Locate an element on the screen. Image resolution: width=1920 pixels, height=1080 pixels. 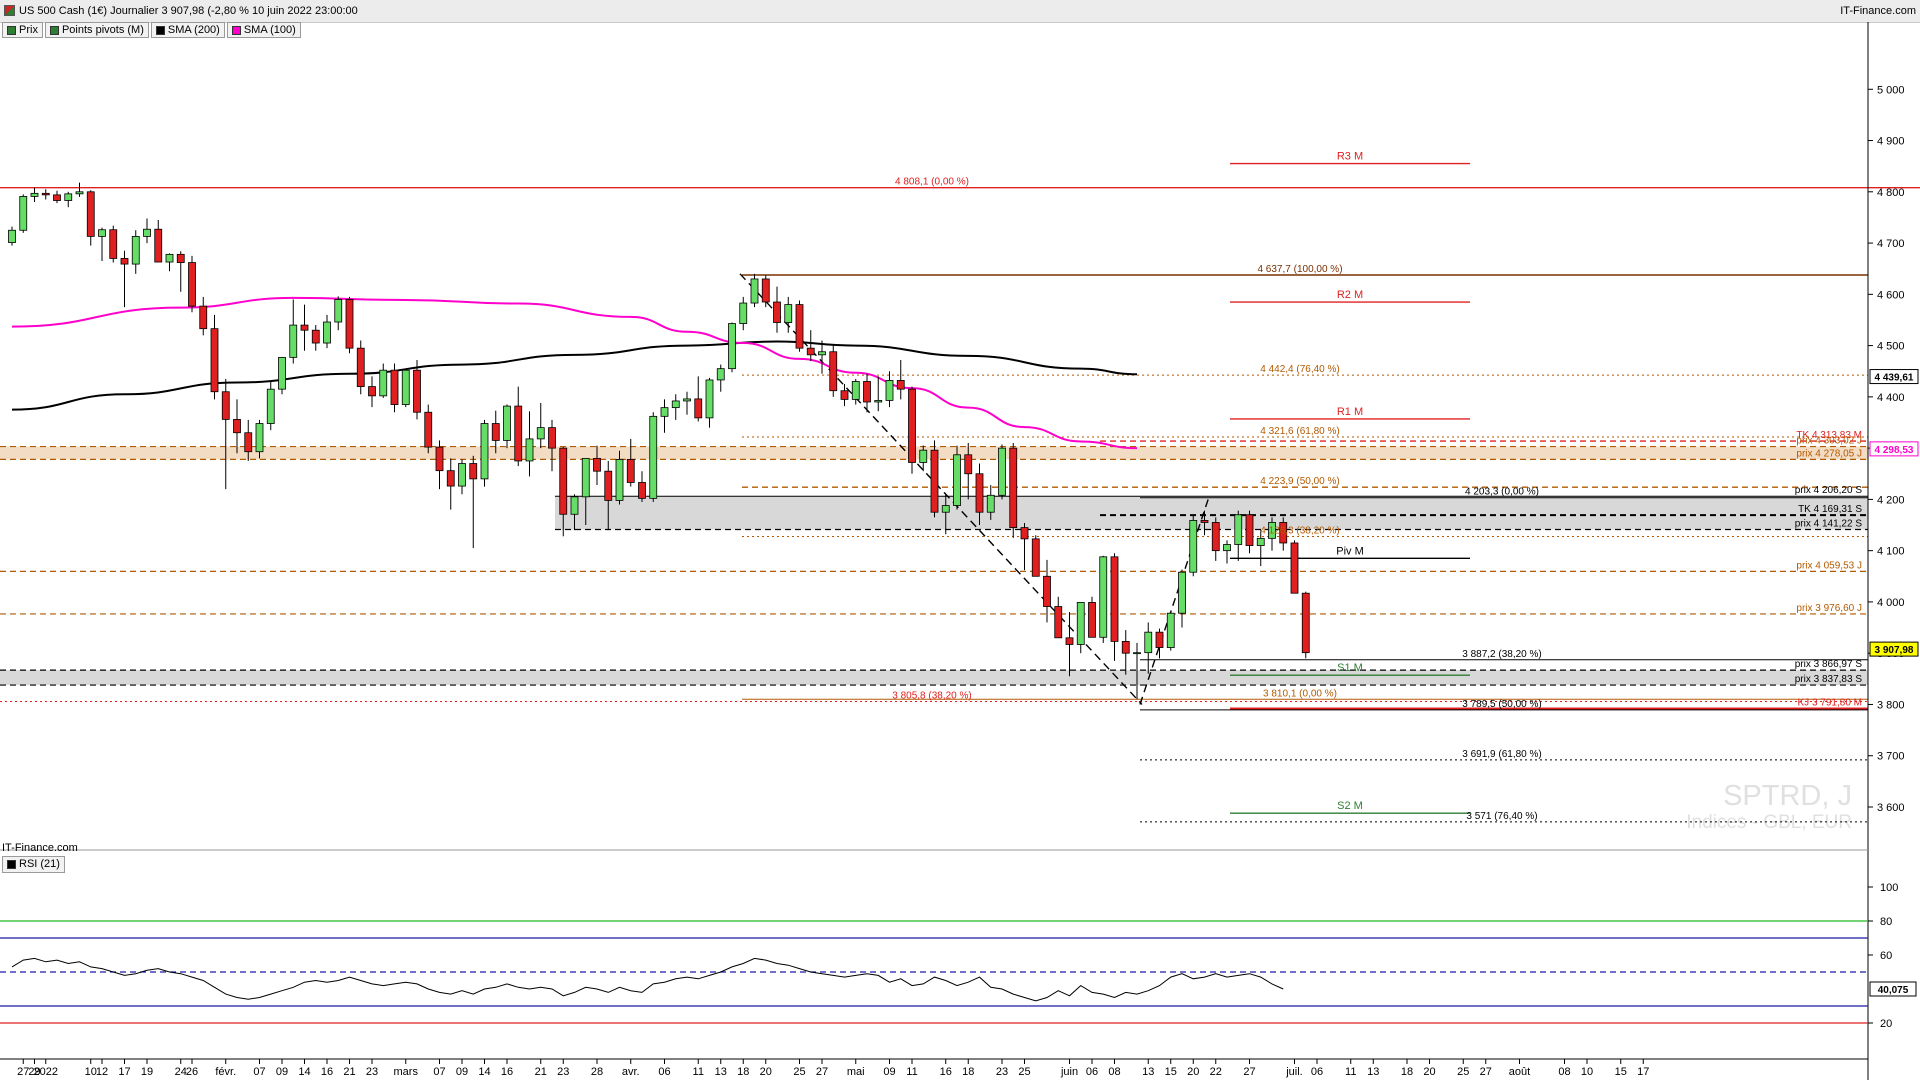
rsi-legend: RSI (21) is located at coordinates (33, 864).